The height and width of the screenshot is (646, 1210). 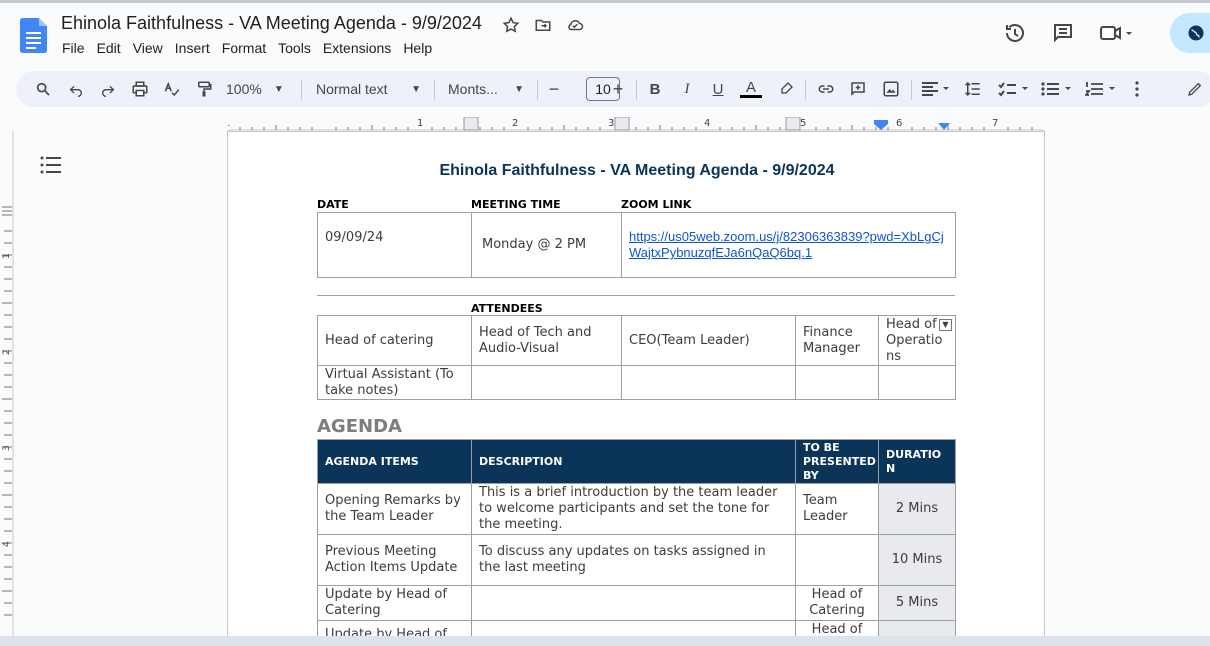 What do you see at coordinates (891, 89) in the screenshot?
I see `insert-image-icon` at bounding box center [891, 89].